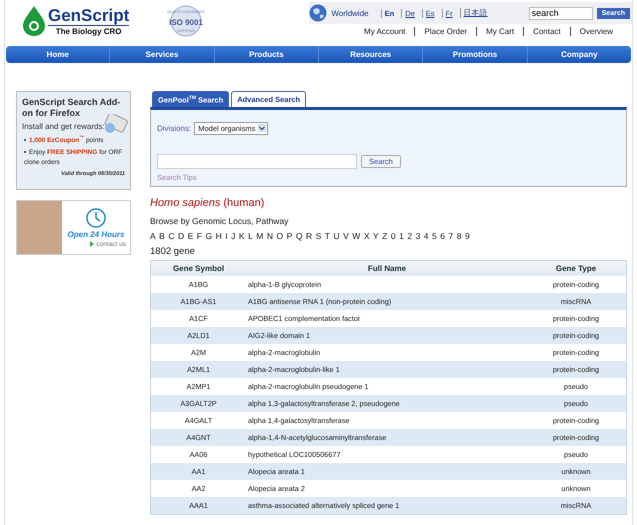 Image resolution: width=637 pixels, height=525 pixels. Describe the element at coordinates (299, 235) in the screenshot. I see `index-link: Q` at that location.